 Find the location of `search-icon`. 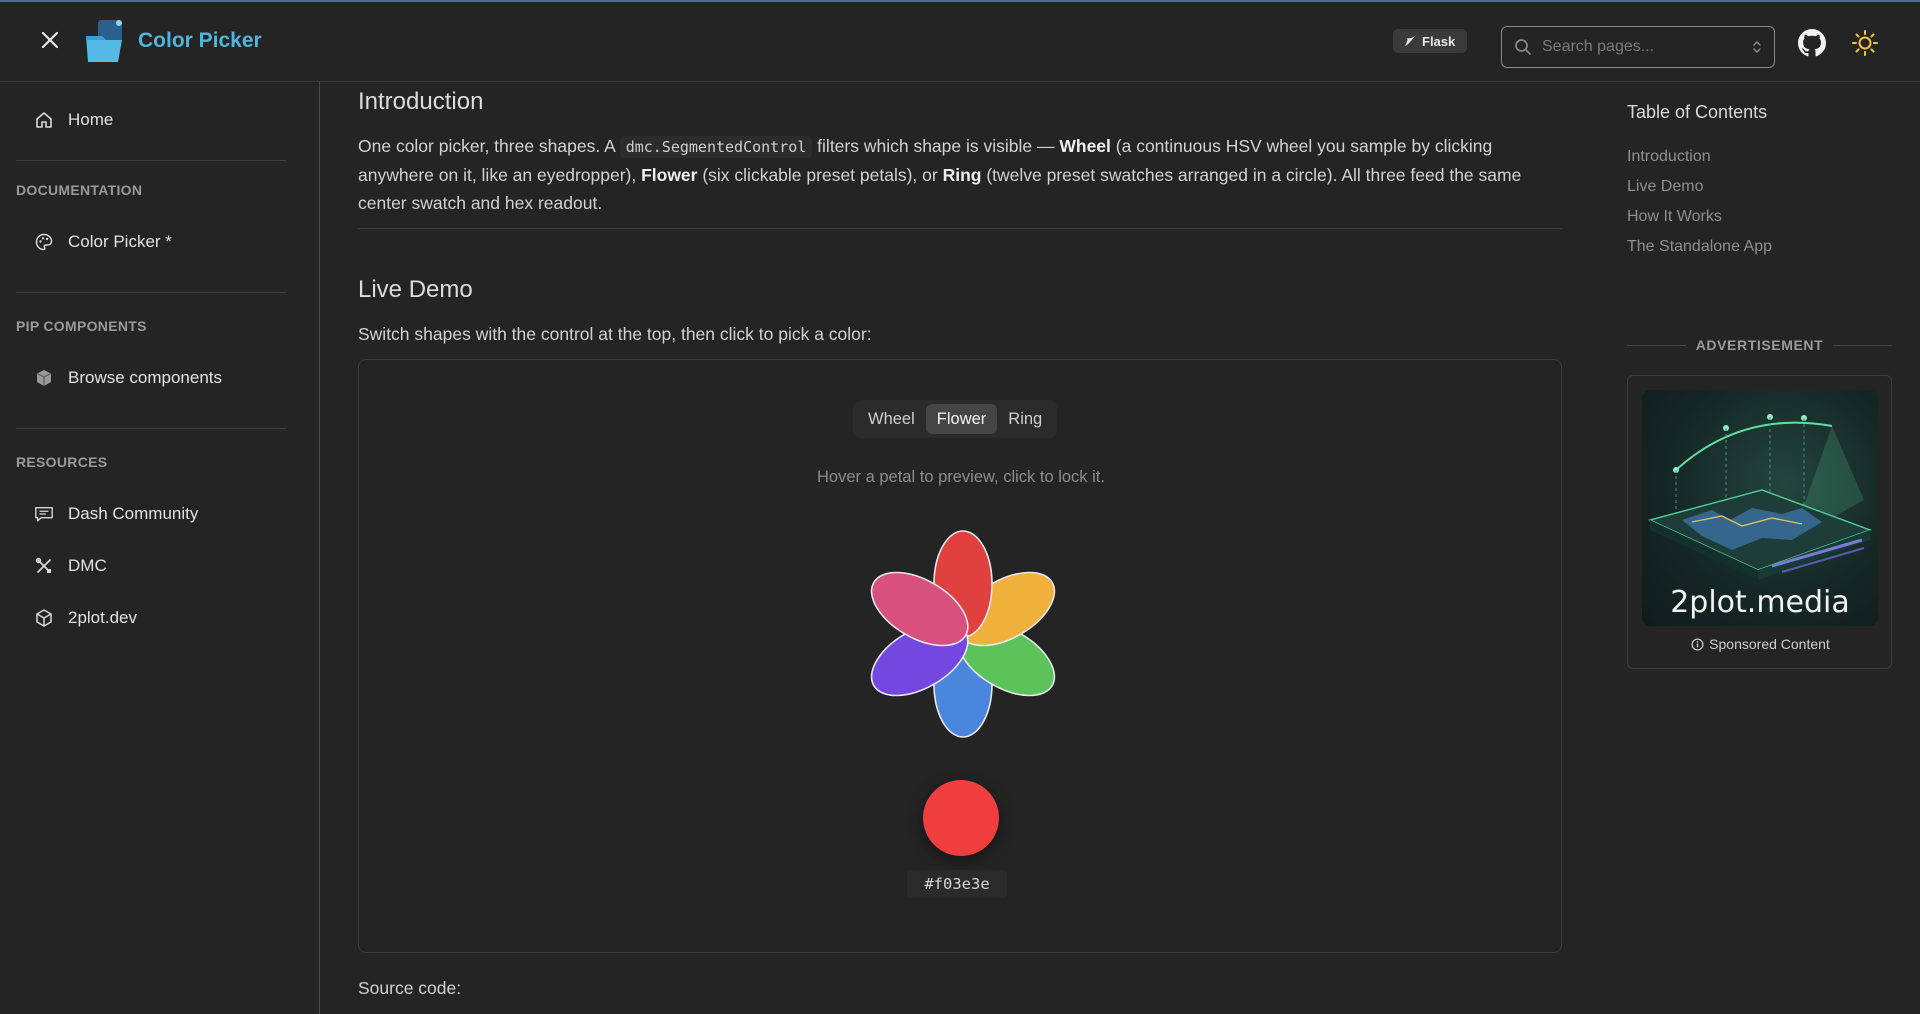

search-icon is located at coordinates (1523, 47).